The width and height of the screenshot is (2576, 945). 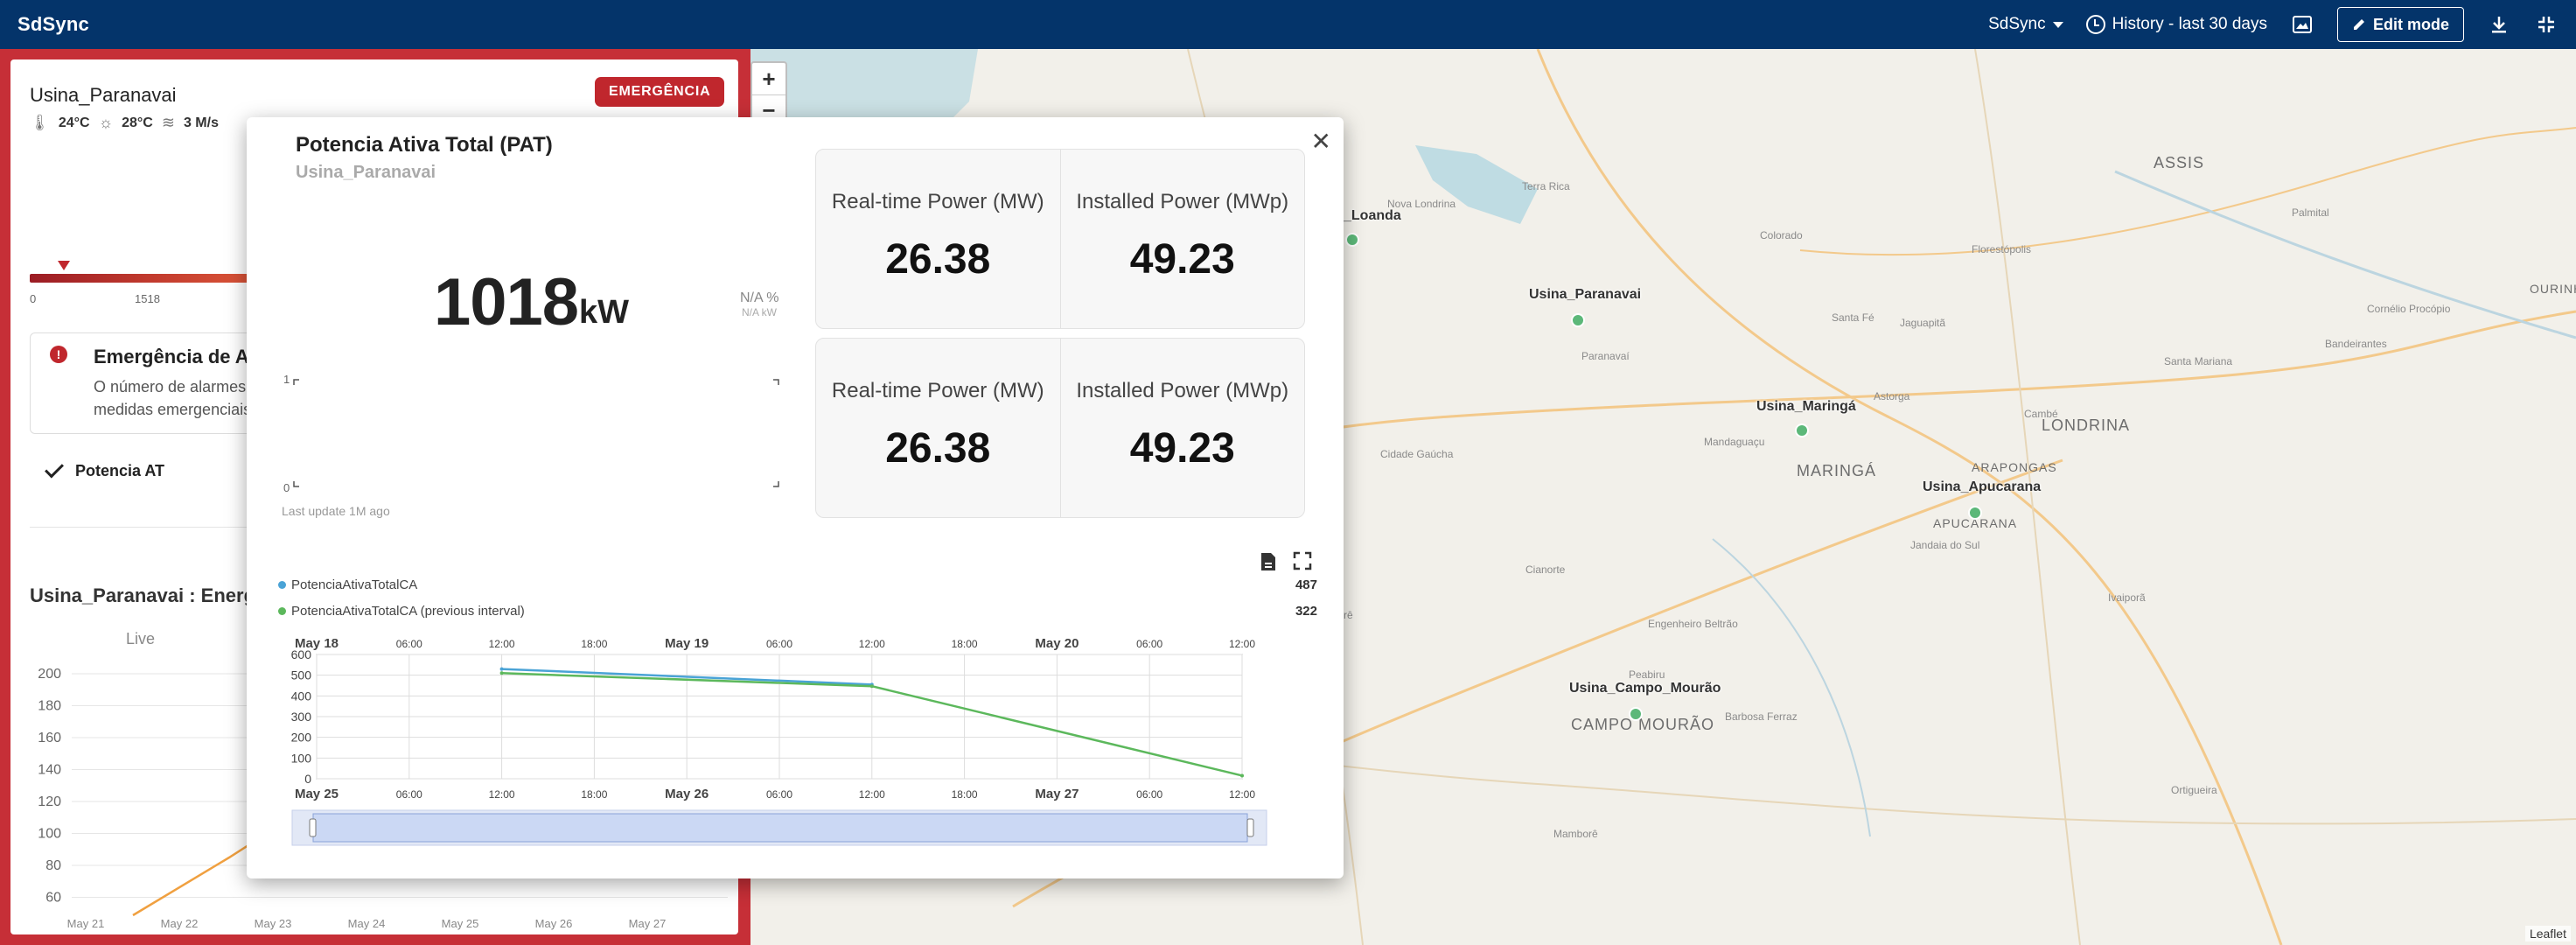 I want to click on caret-down-icon, so click(x=2057, y=24).